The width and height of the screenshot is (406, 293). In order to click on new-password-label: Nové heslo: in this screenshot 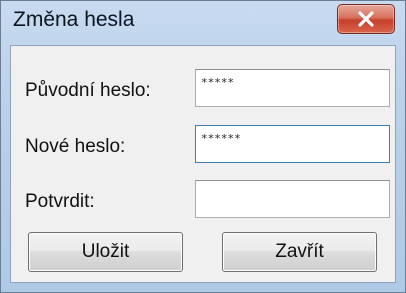, I will do `click(75, 146)`.